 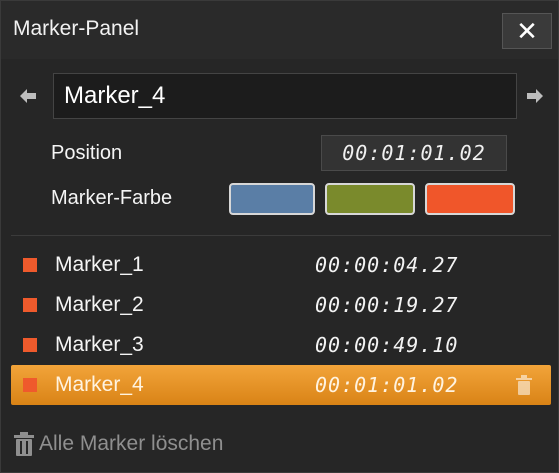 I want to click on next-marker-button, so click(x=535, y=96).